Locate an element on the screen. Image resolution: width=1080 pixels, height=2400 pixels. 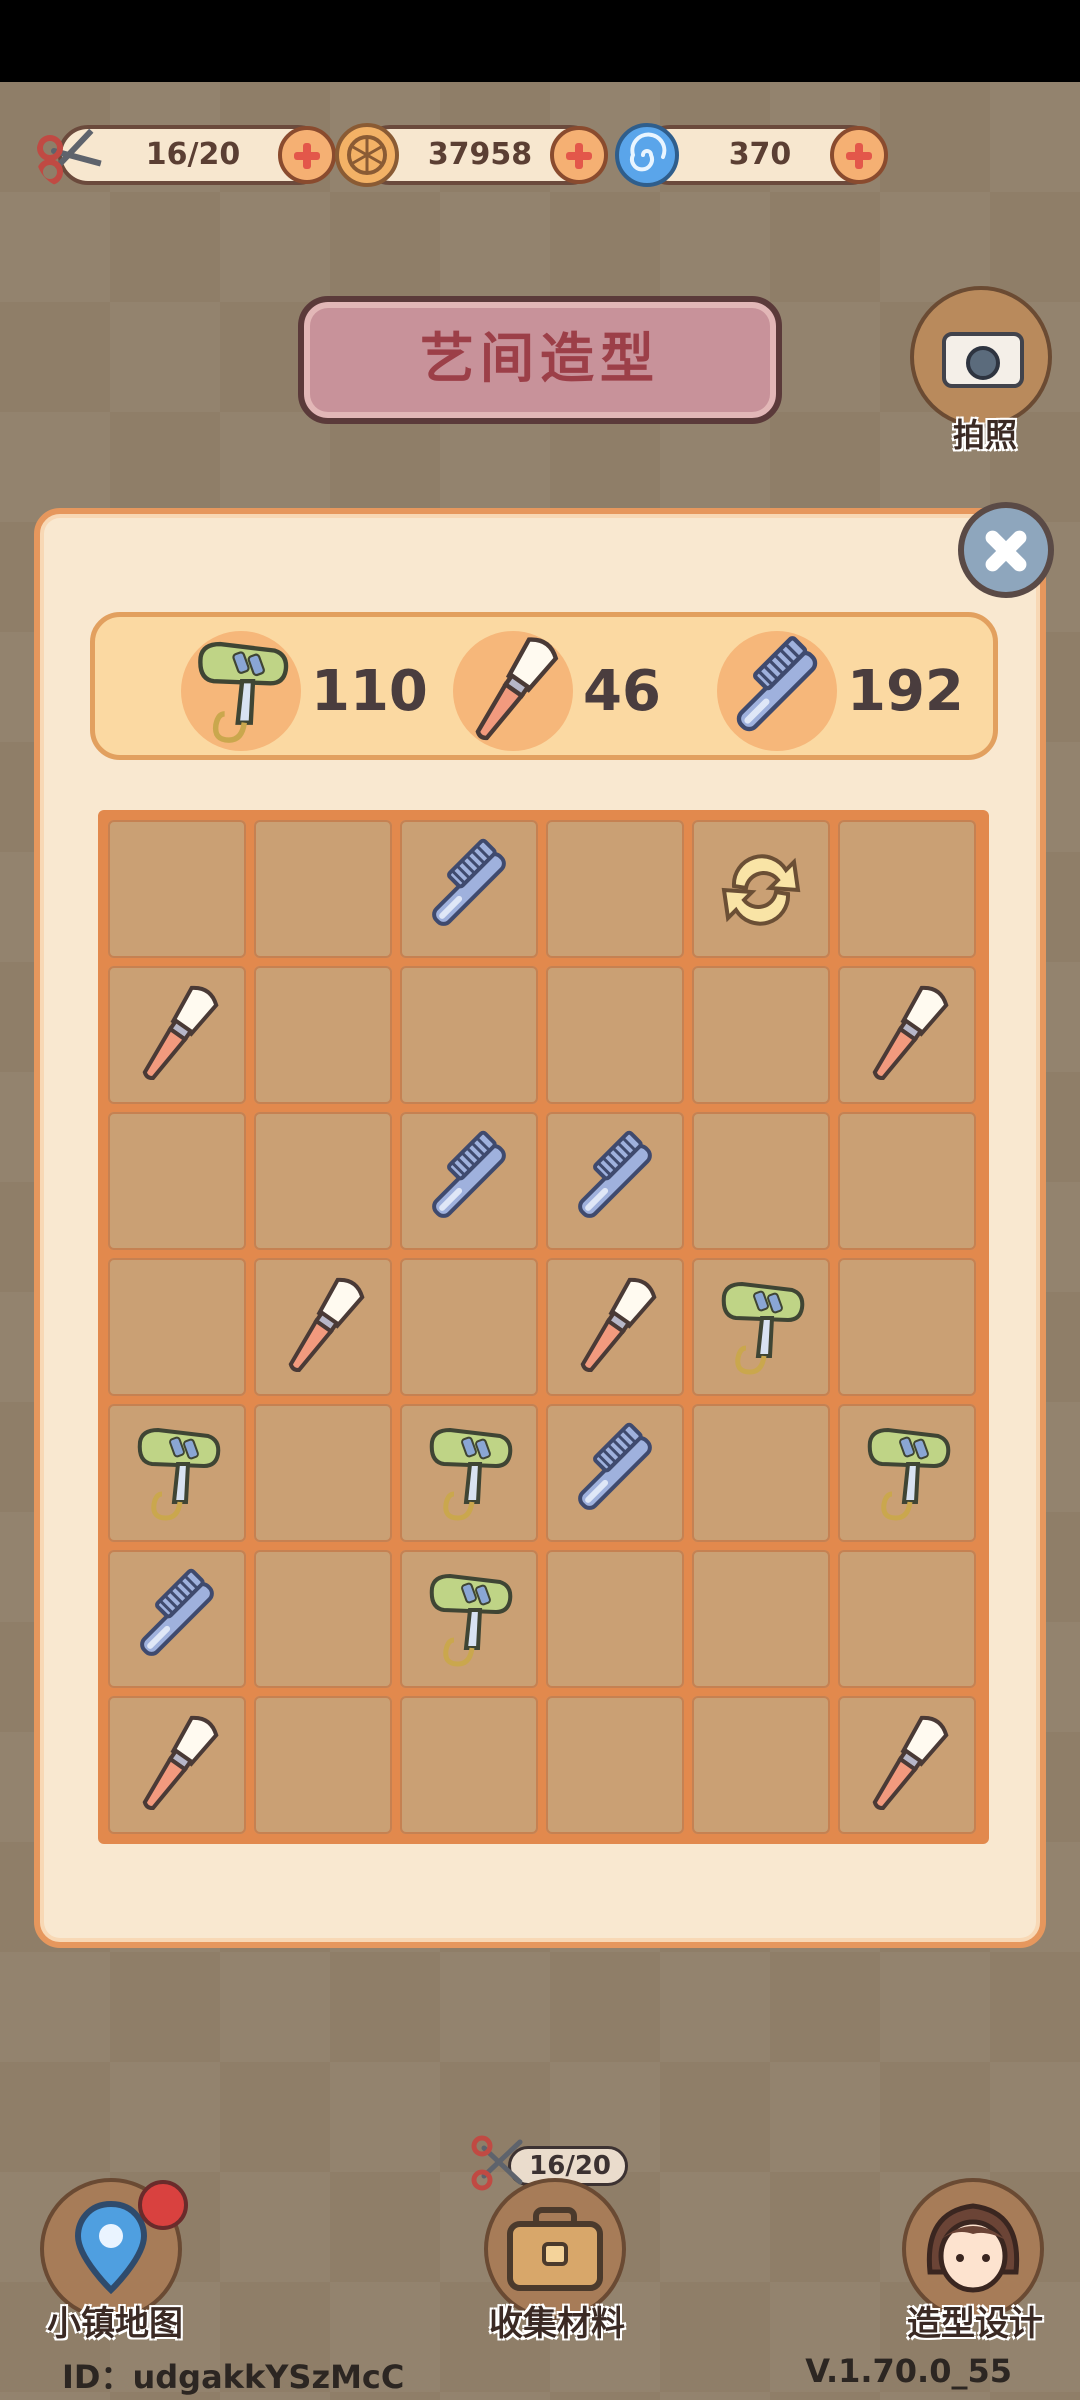
close-button is located at coordinates (1006, 550).